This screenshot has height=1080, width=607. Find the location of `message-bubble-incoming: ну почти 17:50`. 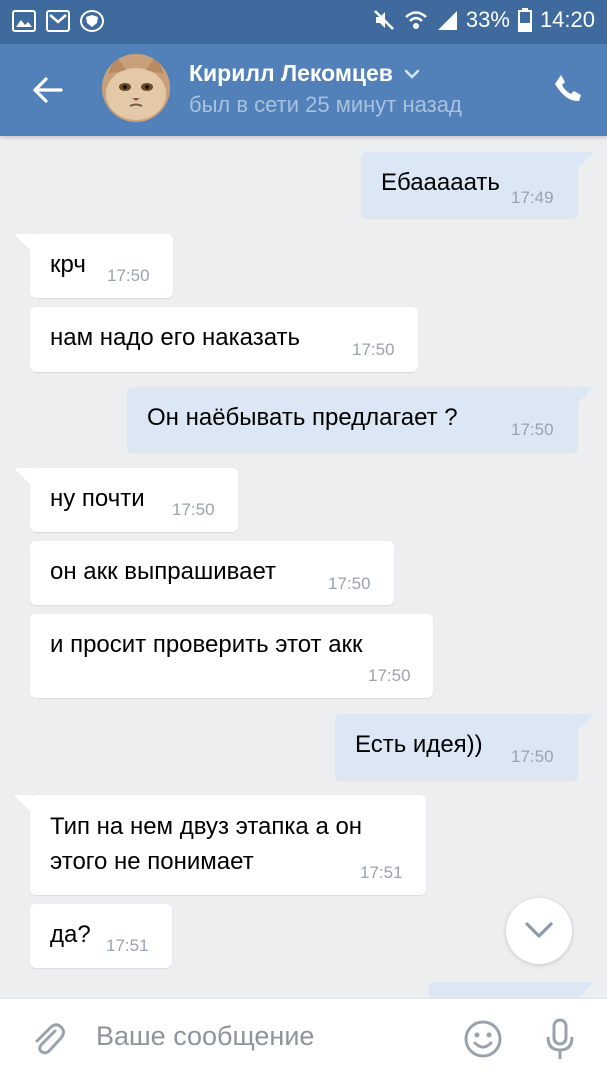

message-bubble-incoming: ну почти 17:50 is located at coordinates (126, 500).